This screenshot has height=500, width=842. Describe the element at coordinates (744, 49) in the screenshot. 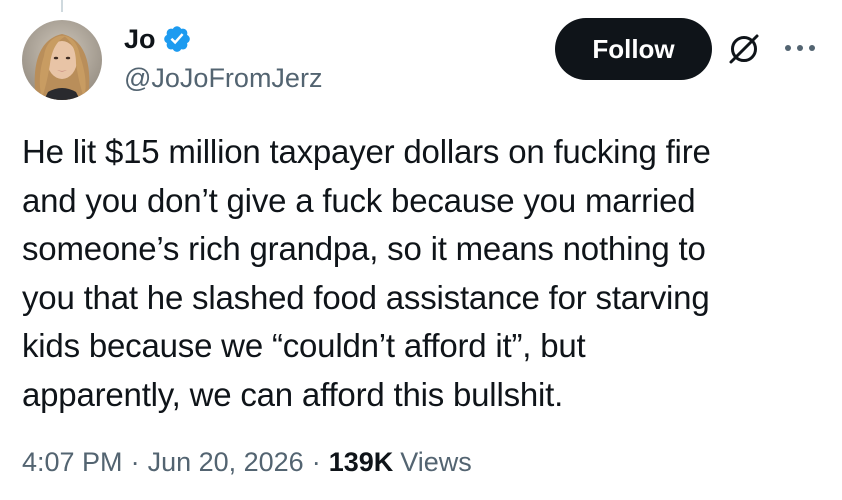

I see `grok-icon` at that location.